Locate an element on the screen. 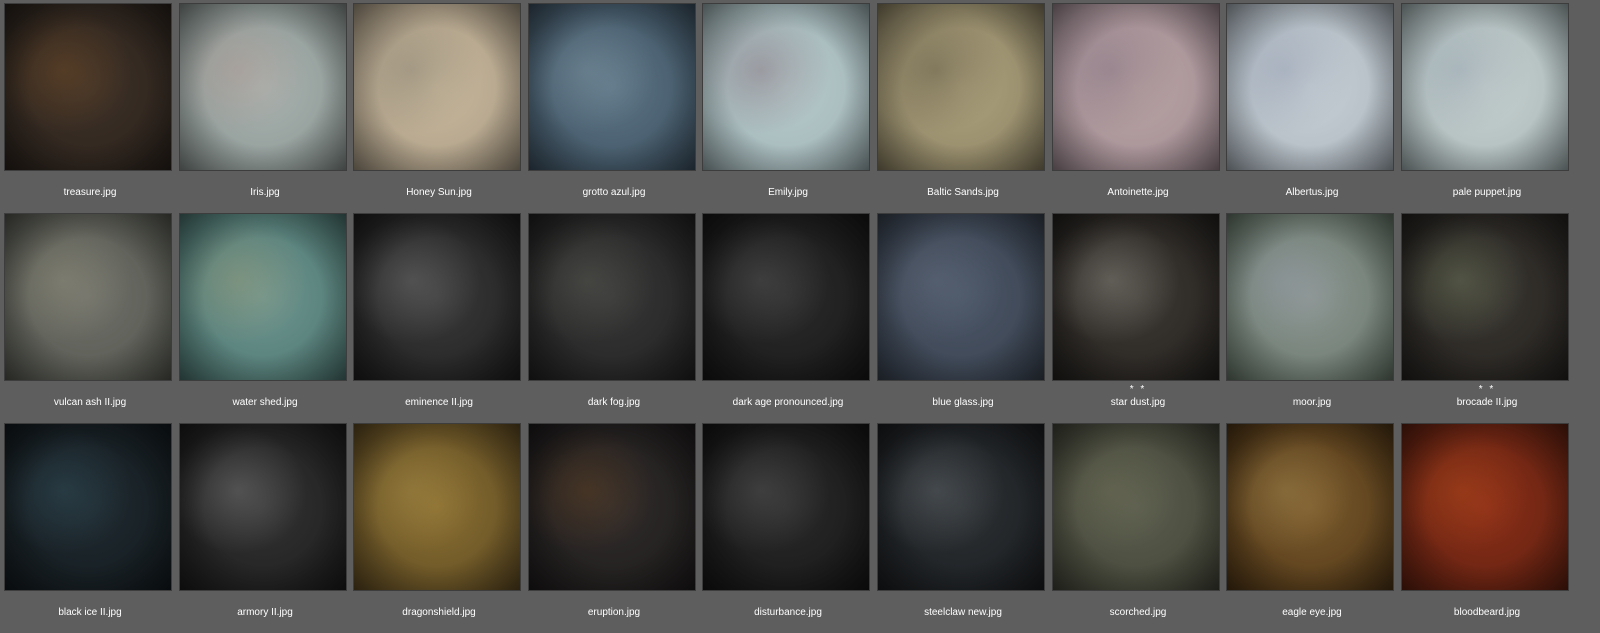 The height and width of the screenshot is (633, 1600). thumbnail-item: disturbance.jpg is located at coordinates (785, 523).